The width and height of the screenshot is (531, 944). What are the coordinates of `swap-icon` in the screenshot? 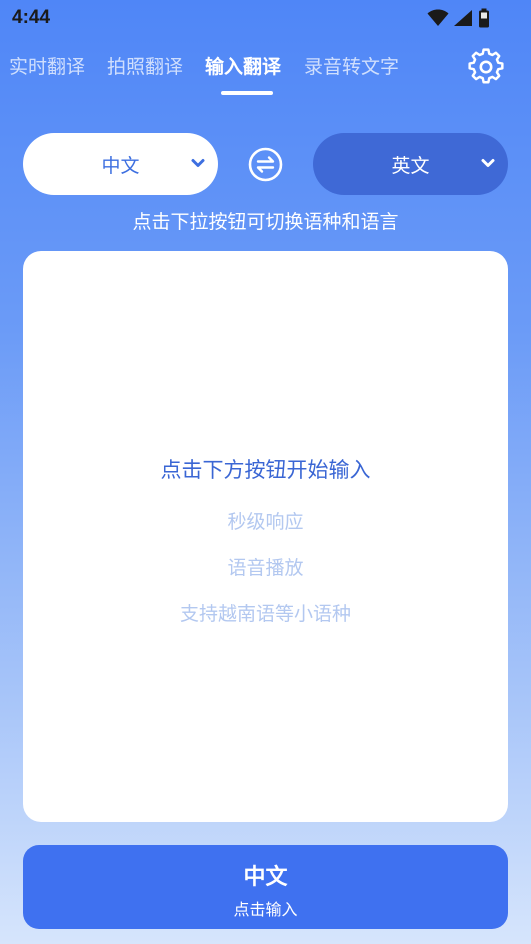 It's located at (265, 164).